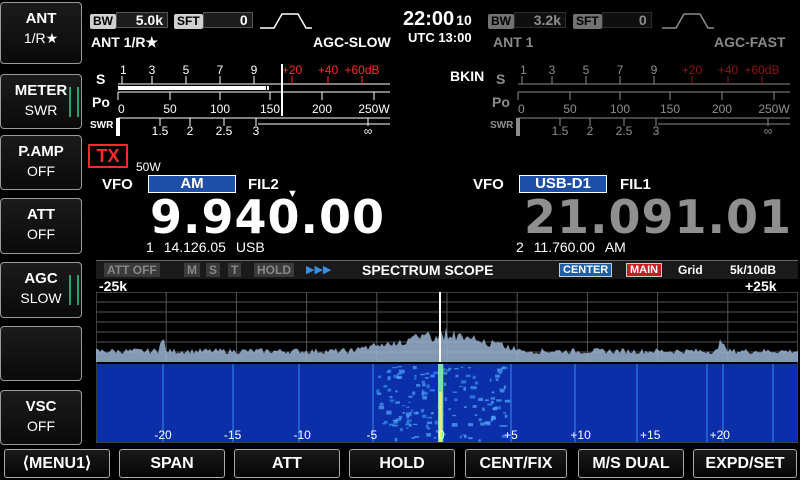  What do you see at coordinates (205, 247) in the screenshot?
I see `main-memo-line: 1 14.126.05 USB` at bounding box center [205, 247].